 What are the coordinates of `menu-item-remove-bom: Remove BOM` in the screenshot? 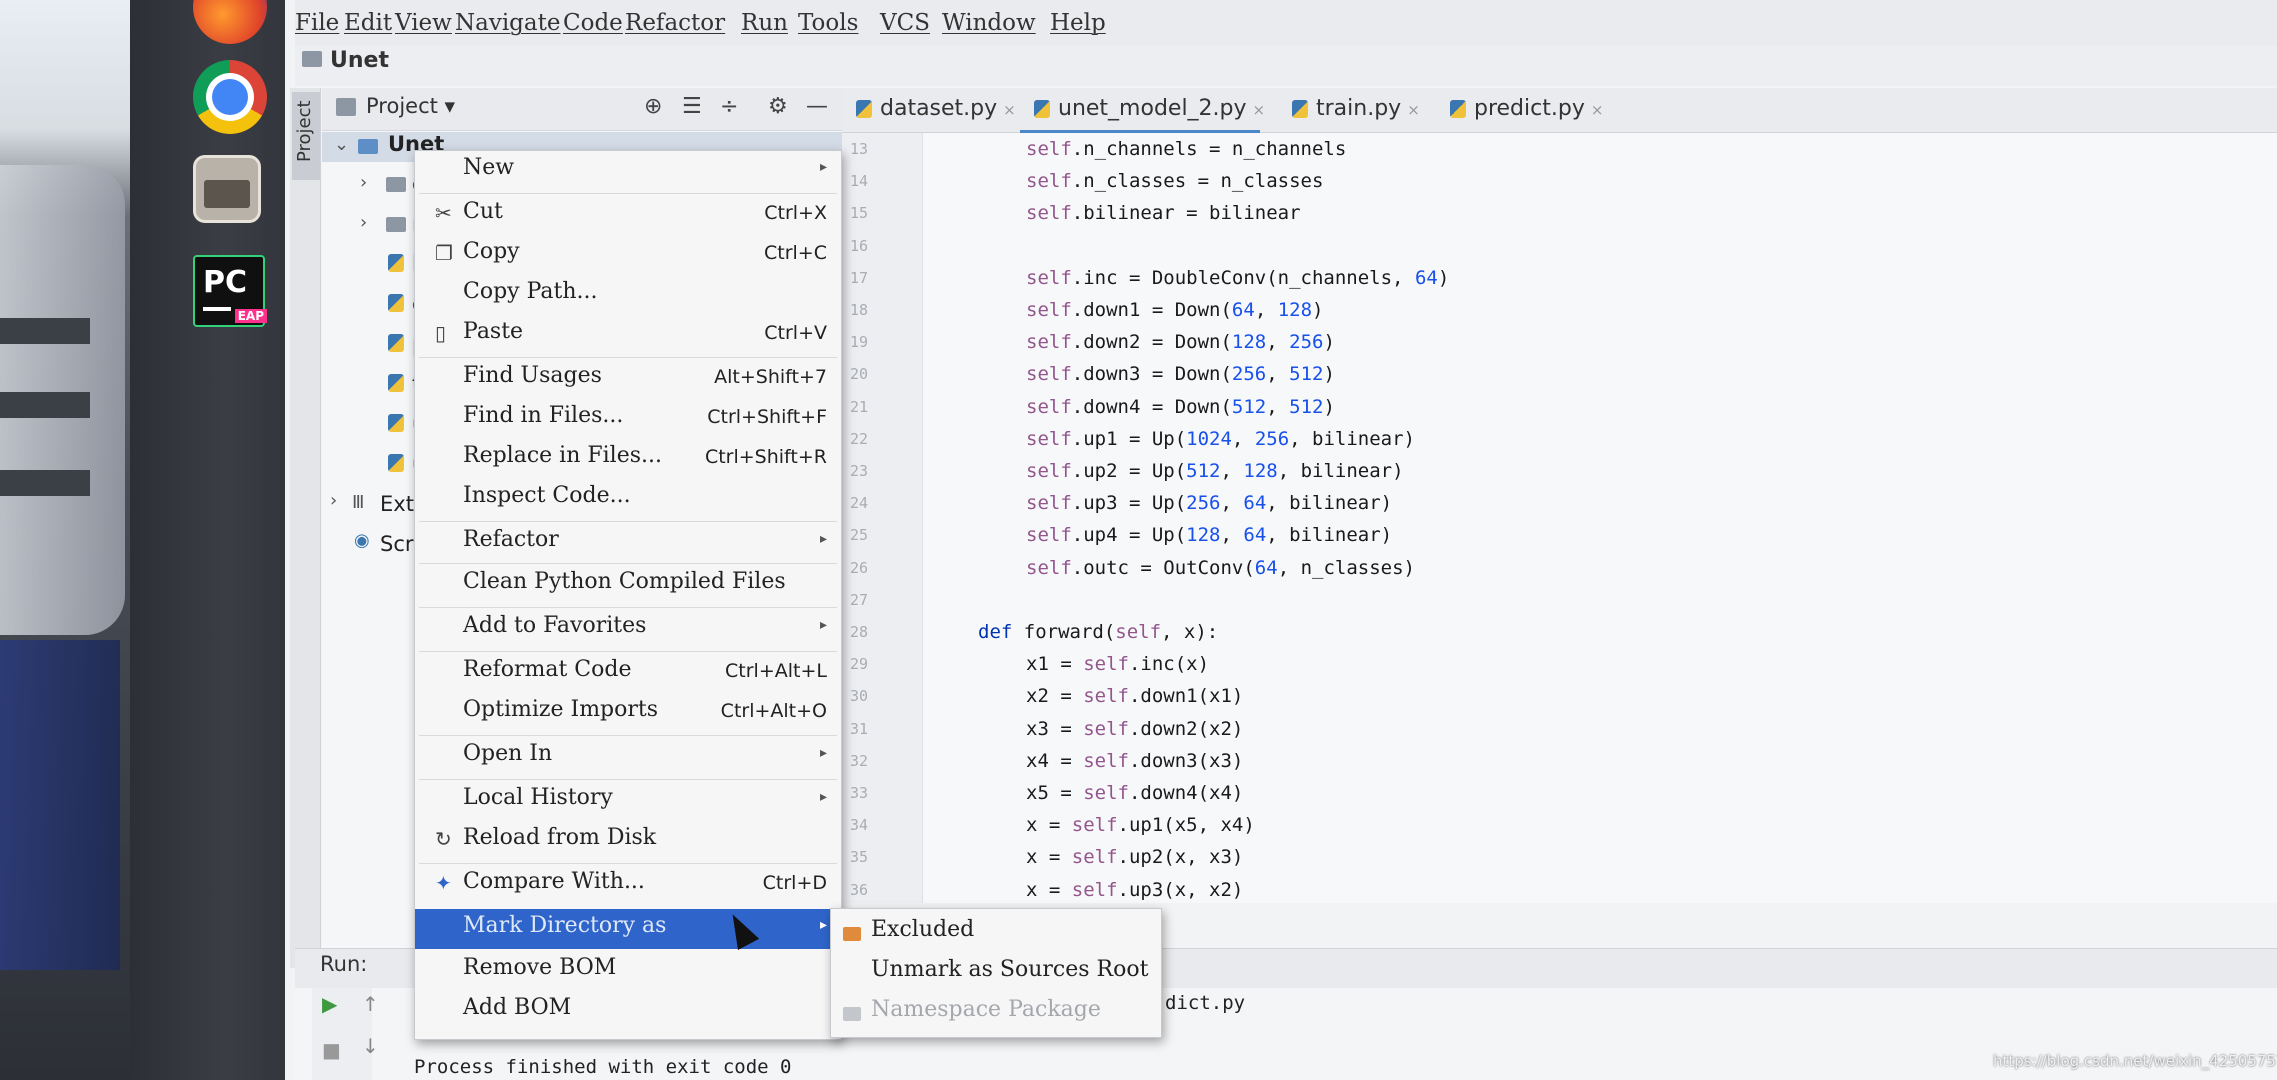 It's located at (628, 970).